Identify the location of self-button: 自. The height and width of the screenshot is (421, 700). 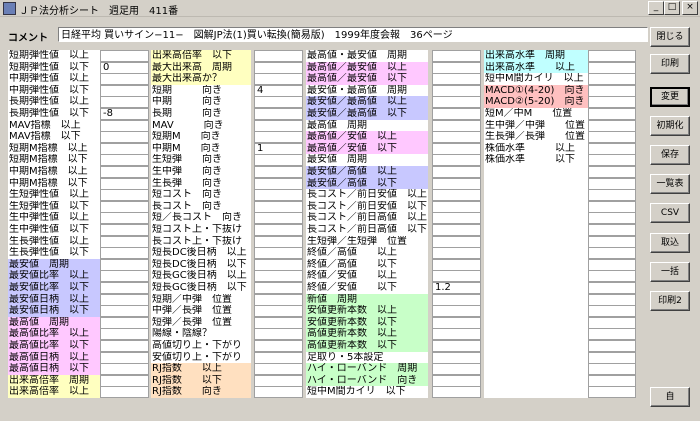
(670, 397).